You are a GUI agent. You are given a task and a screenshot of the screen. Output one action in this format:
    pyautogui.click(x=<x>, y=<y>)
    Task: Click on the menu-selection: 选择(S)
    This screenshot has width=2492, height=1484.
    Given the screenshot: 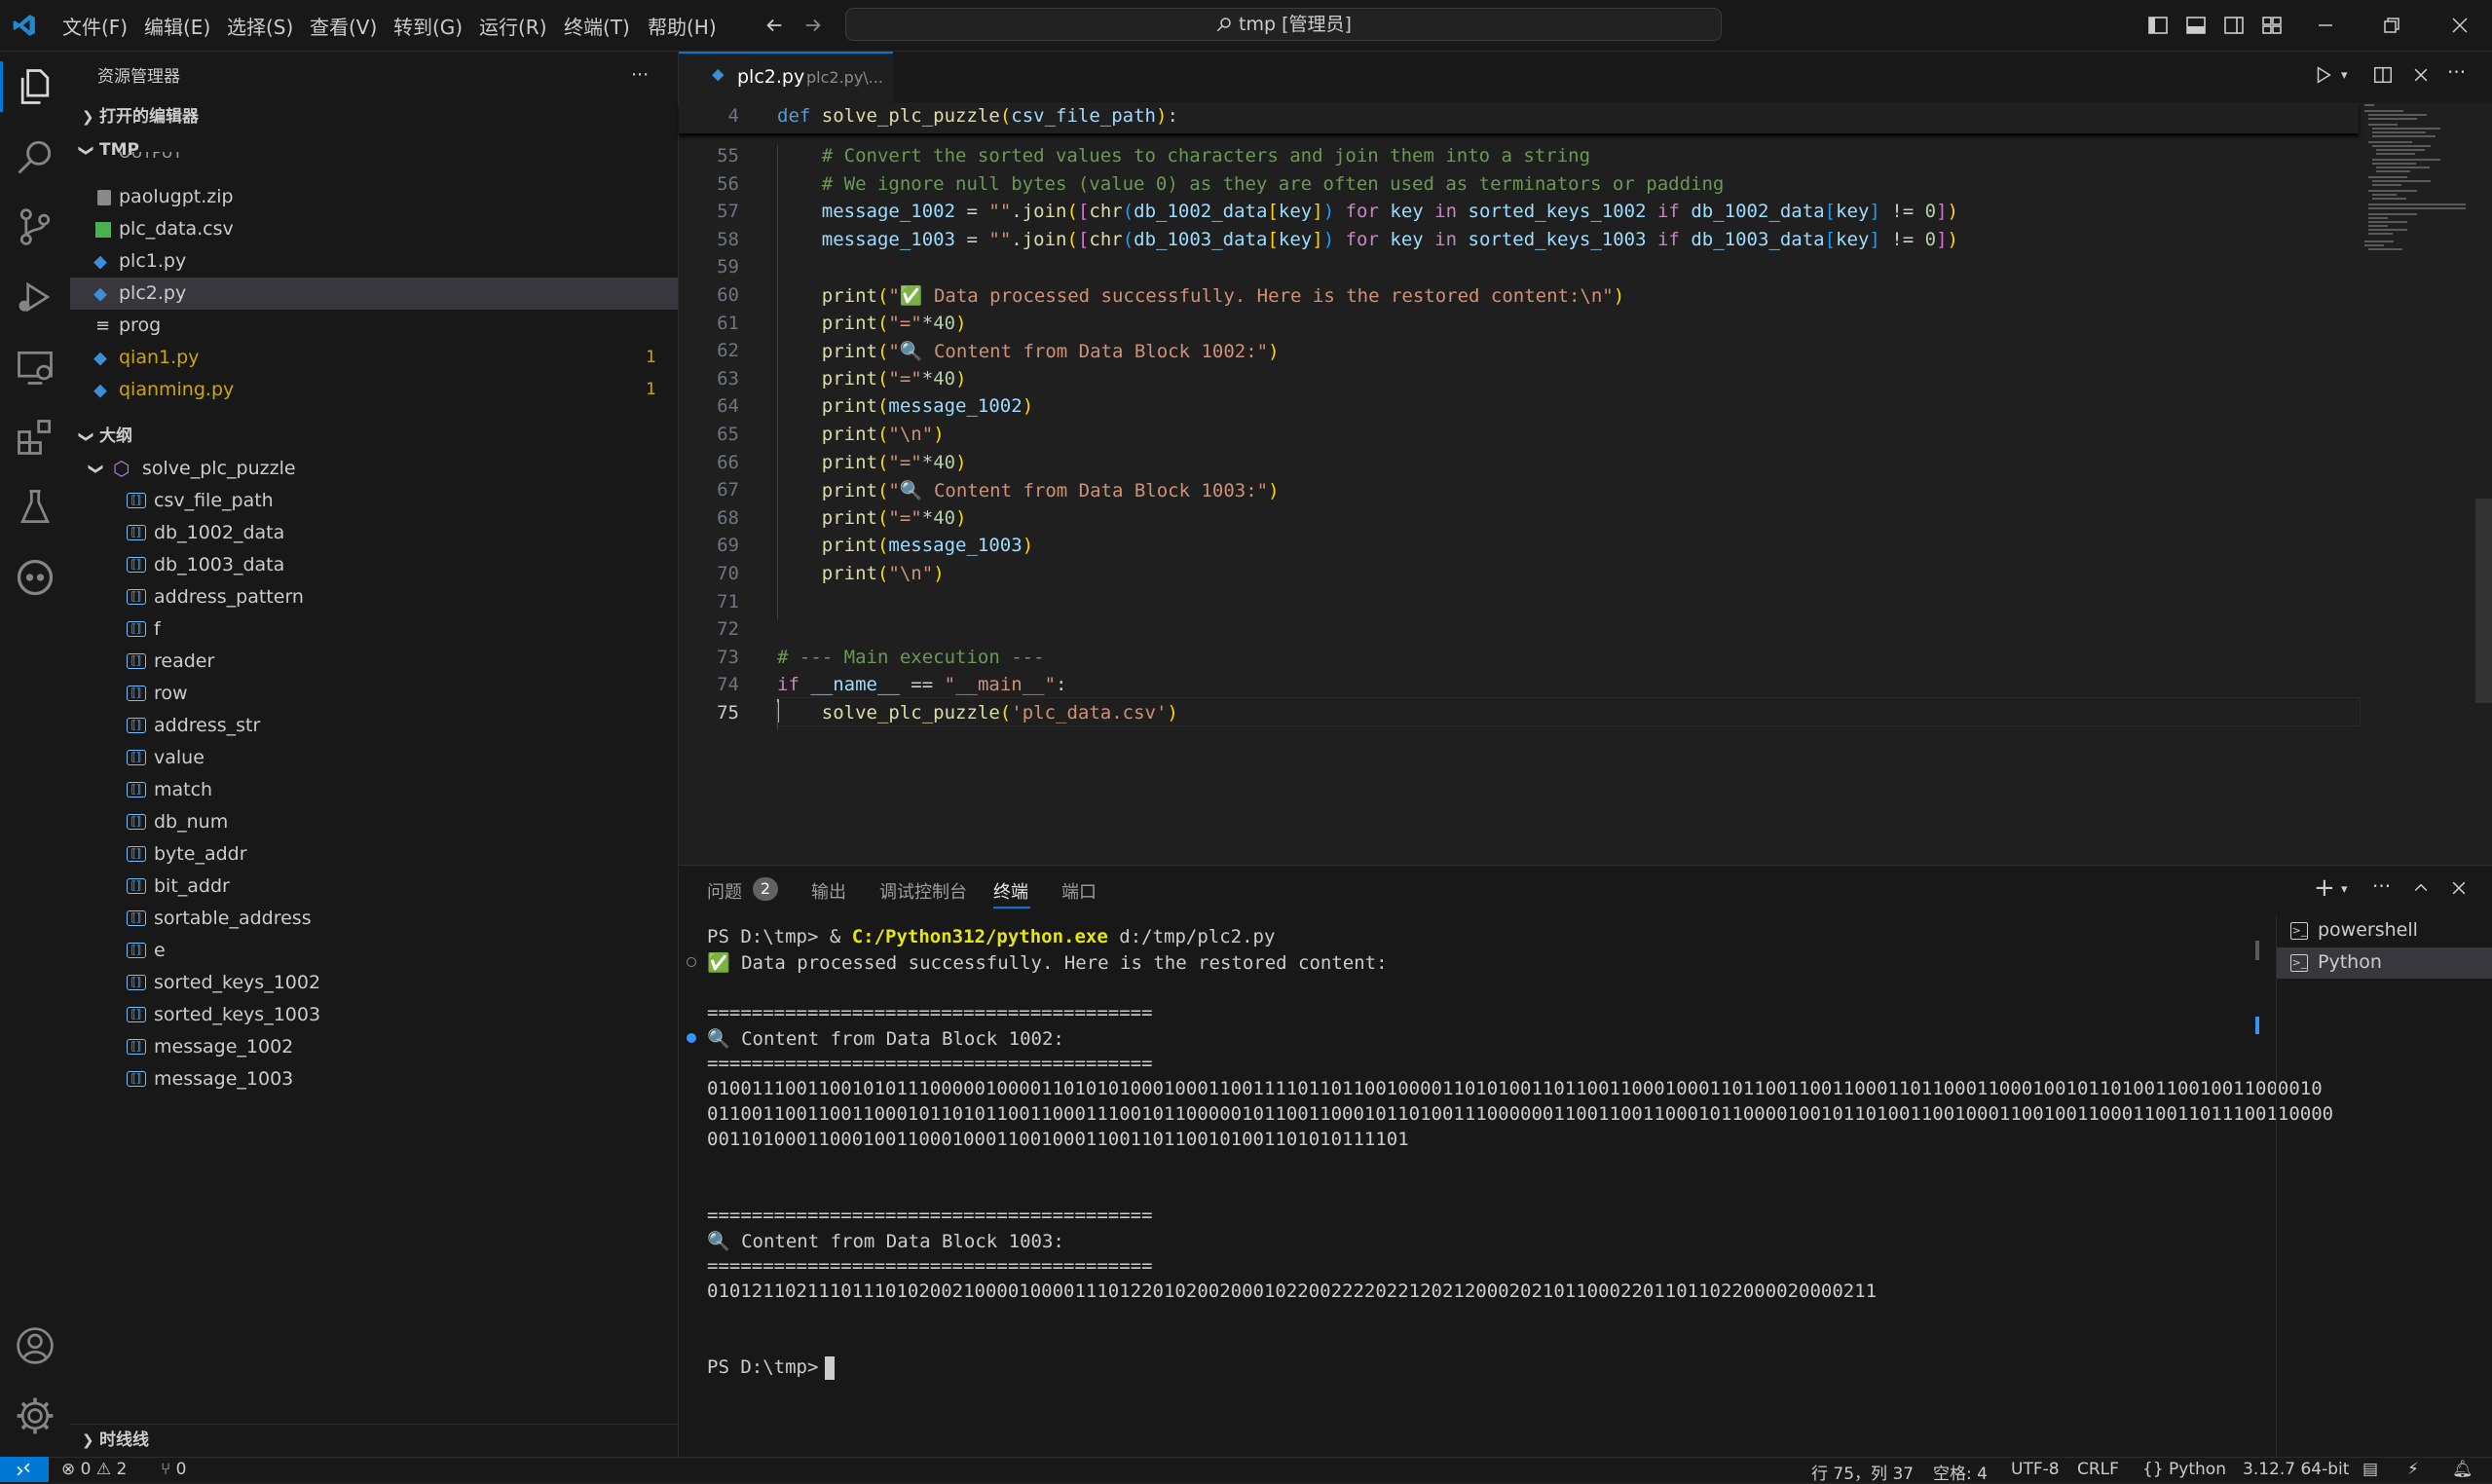 What is the action you would take?
    pyautogui.click(x=260, y=26)
    